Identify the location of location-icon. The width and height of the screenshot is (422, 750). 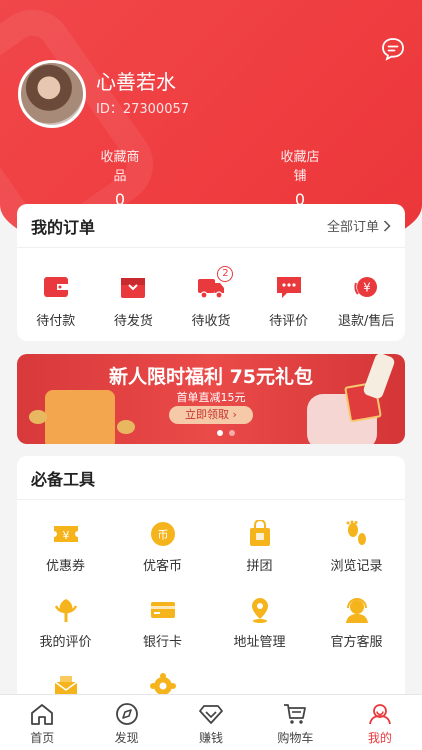
(259, 610).